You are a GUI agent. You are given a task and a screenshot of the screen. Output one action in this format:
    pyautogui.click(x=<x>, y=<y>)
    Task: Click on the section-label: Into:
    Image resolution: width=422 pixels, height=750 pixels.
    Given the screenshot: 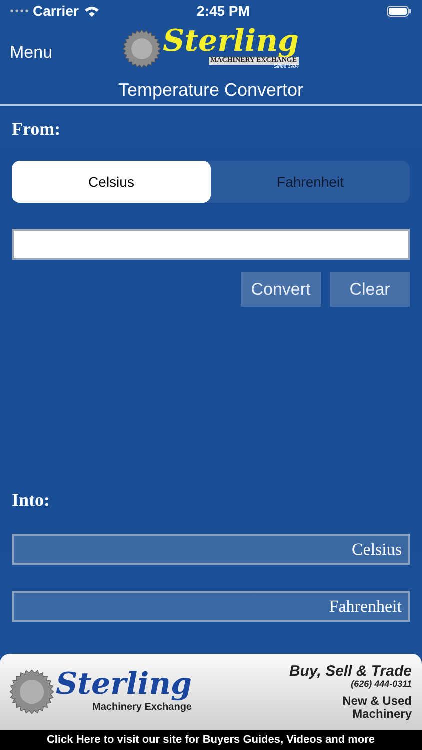 What is the action you would take?
    pyautogui.click(x=31, y=500)
    